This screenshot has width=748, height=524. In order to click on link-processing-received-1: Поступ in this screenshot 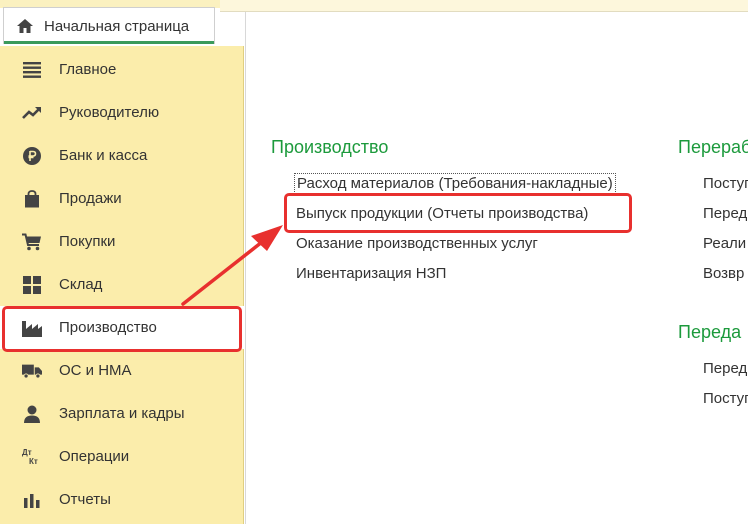, I will do `click(725, 183)`.